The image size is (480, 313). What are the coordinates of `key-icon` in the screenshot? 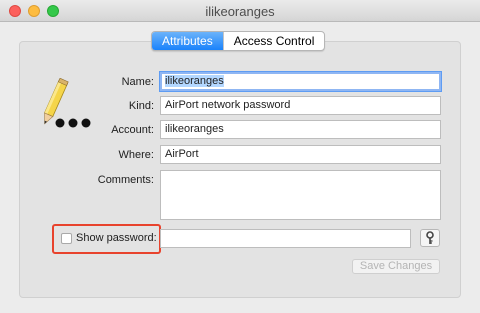 It's located at (430, 237).